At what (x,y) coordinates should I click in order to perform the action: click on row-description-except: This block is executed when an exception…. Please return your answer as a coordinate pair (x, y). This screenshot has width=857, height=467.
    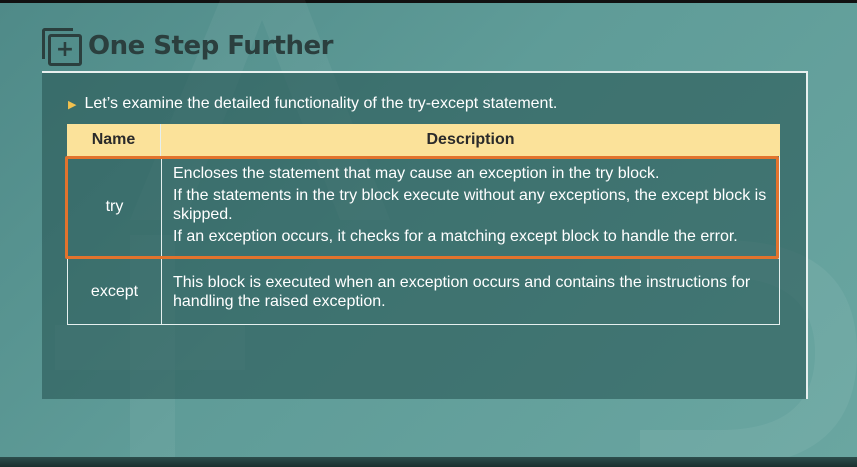
    Looking at the image, I should click on (470, 291).